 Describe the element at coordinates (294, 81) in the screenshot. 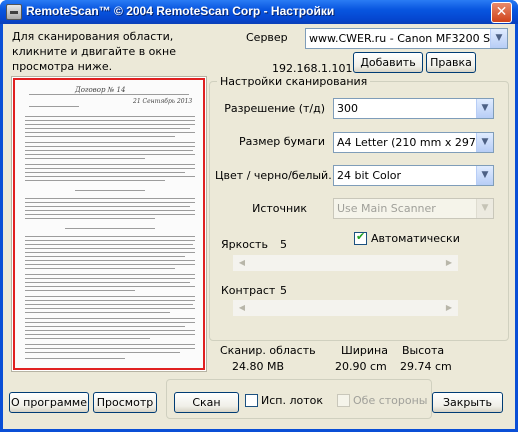

I see `scan-settings-title: Настройки сканирования` at that location.